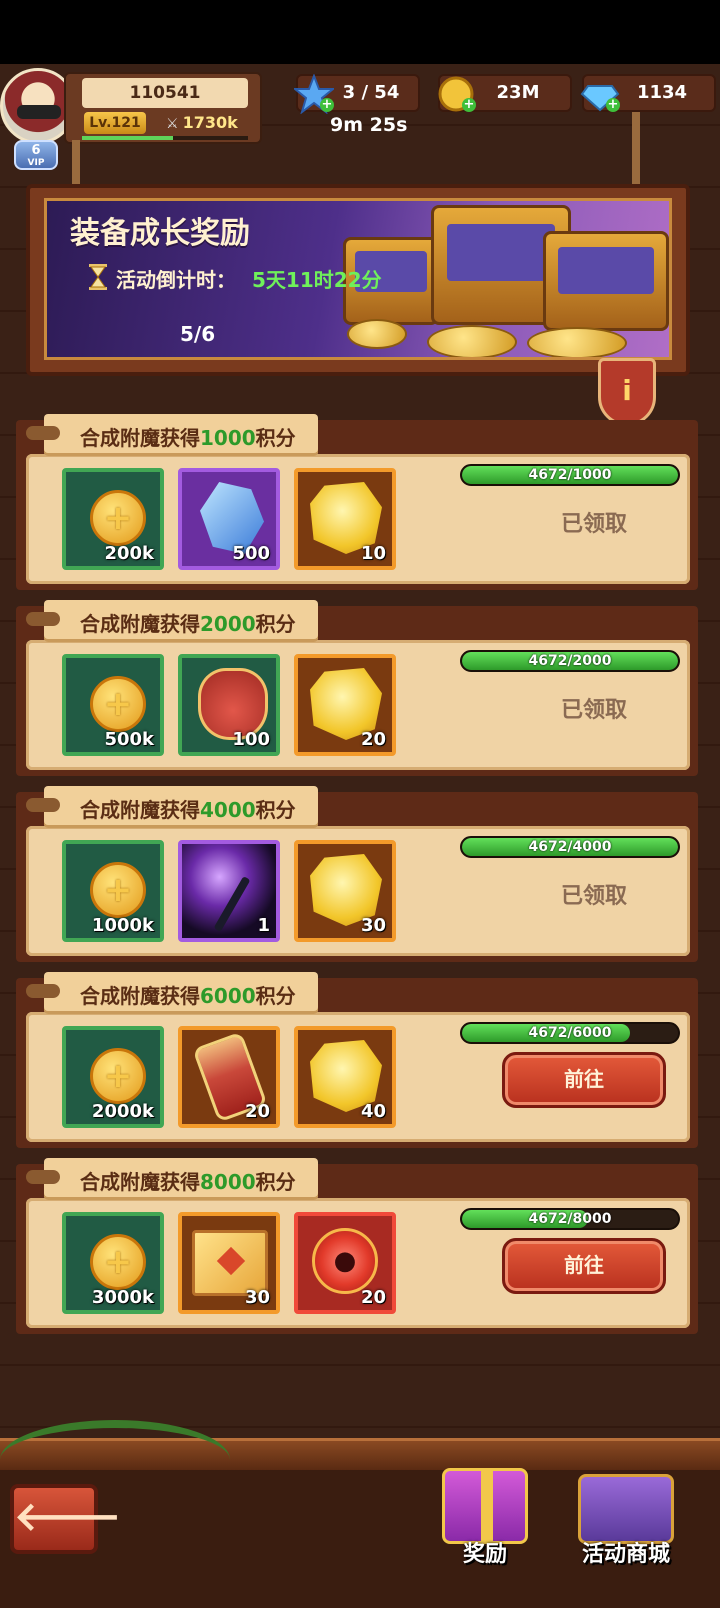 Image resolution: width=720 pixels, height=1608 pixels. I want to click on back-arrow-button: 🡐, so click(65, 1519).